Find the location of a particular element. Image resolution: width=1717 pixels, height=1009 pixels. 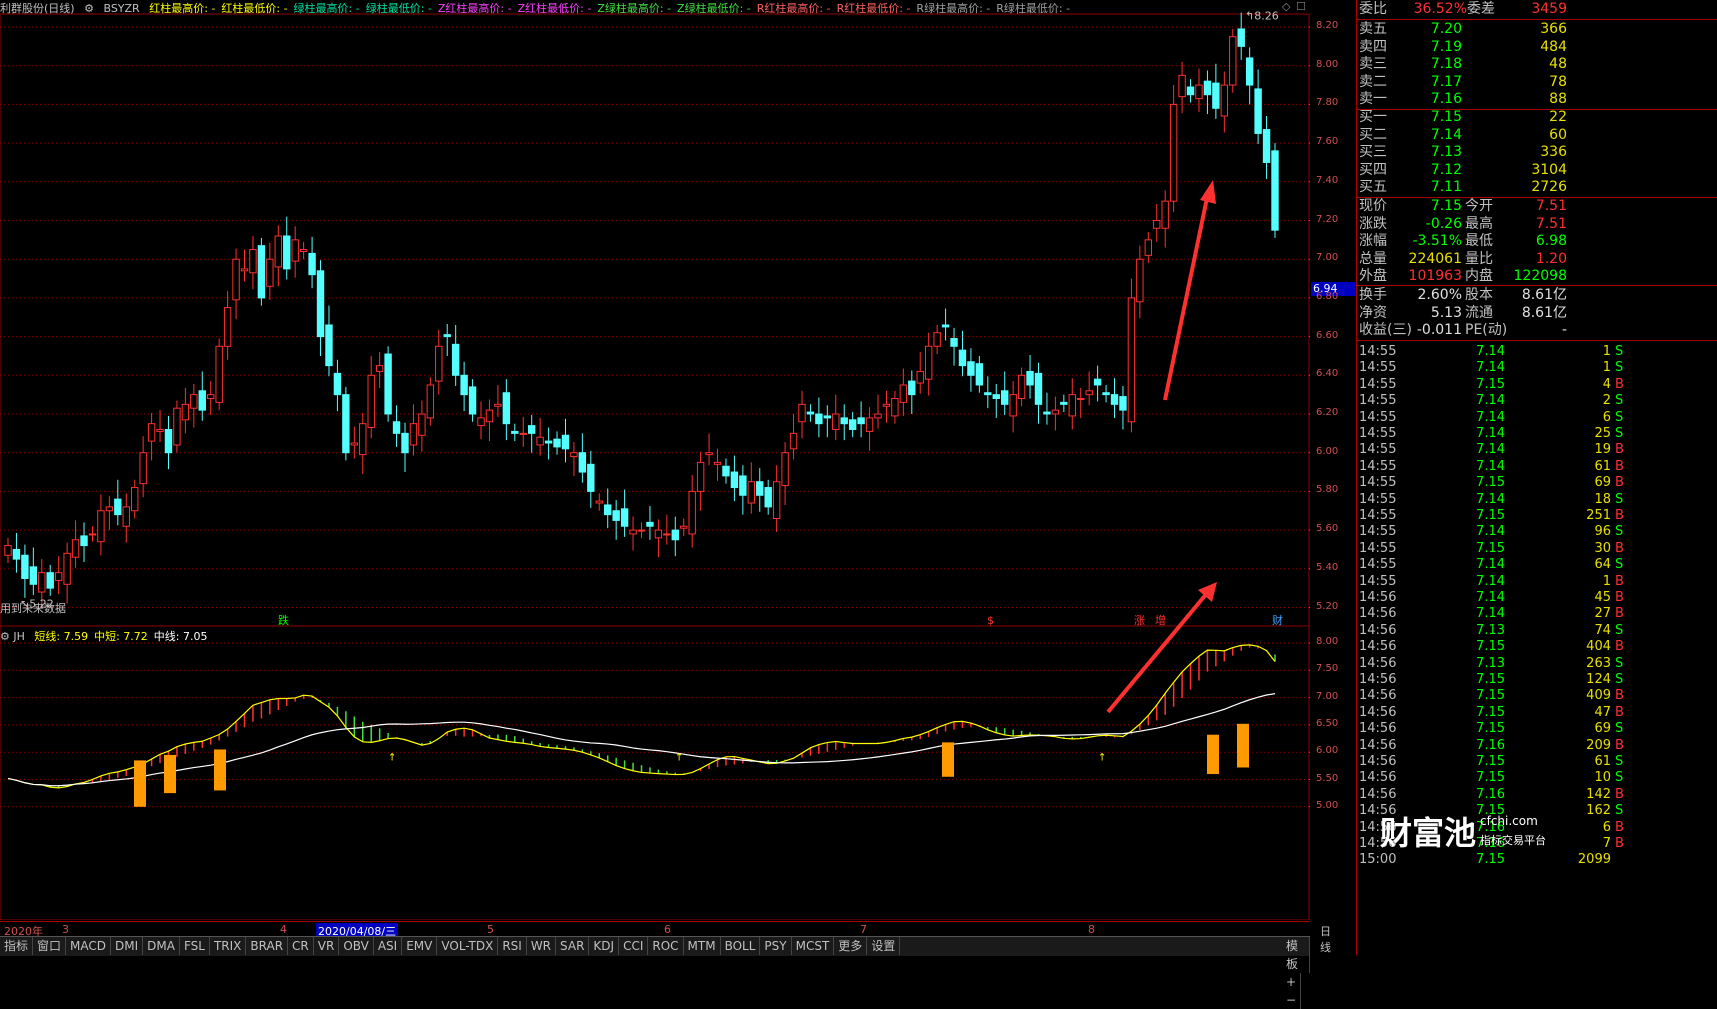

tab-20: MTM is located at coordinates (702, 946).